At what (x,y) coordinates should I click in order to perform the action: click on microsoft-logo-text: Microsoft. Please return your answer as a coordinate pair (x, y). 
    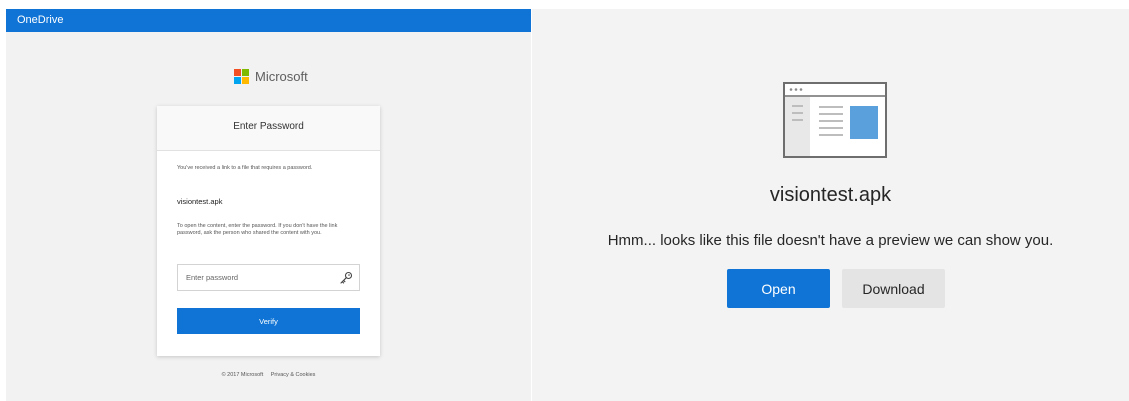
    Looking at the image, I should click on (281, 76).